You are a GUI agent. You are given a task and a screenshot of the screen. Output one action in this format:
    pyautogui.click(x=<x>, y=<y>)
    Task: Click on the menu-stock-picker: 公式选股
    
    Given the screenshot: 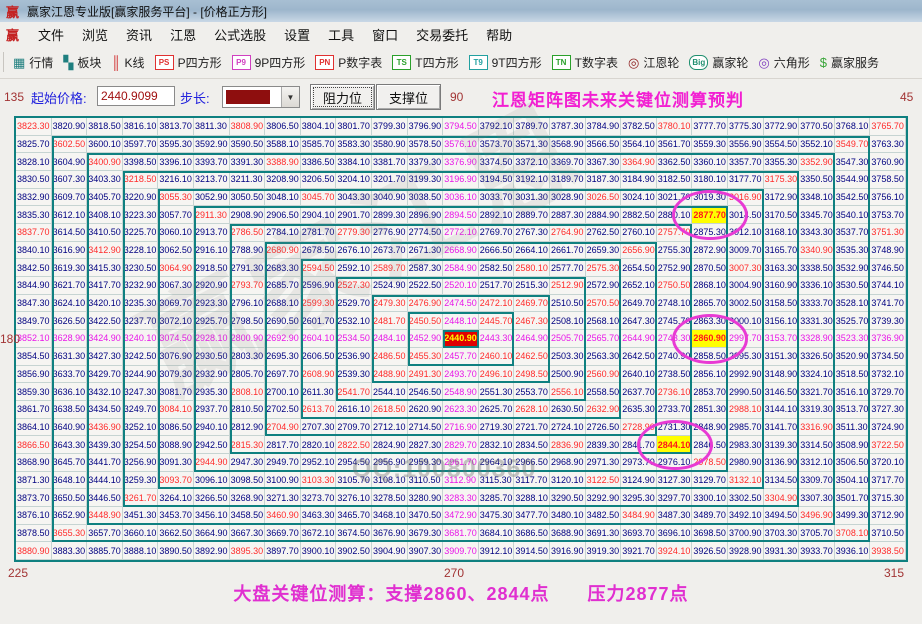 What is the action you would take?
    pyautogui.click(x=240, y=34)
    